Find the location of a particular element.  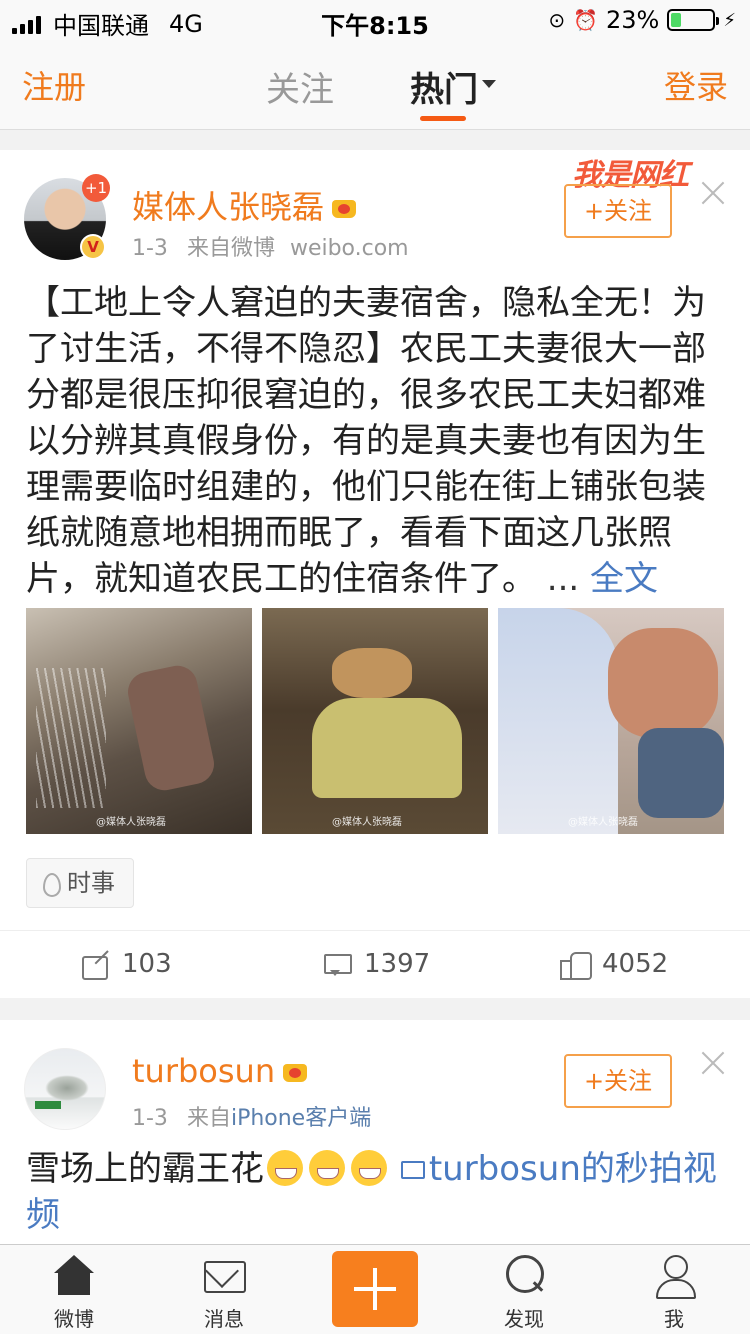

status-right: ⊙ ⏰ 23% ⚡ is located at coordinates (642, 20).